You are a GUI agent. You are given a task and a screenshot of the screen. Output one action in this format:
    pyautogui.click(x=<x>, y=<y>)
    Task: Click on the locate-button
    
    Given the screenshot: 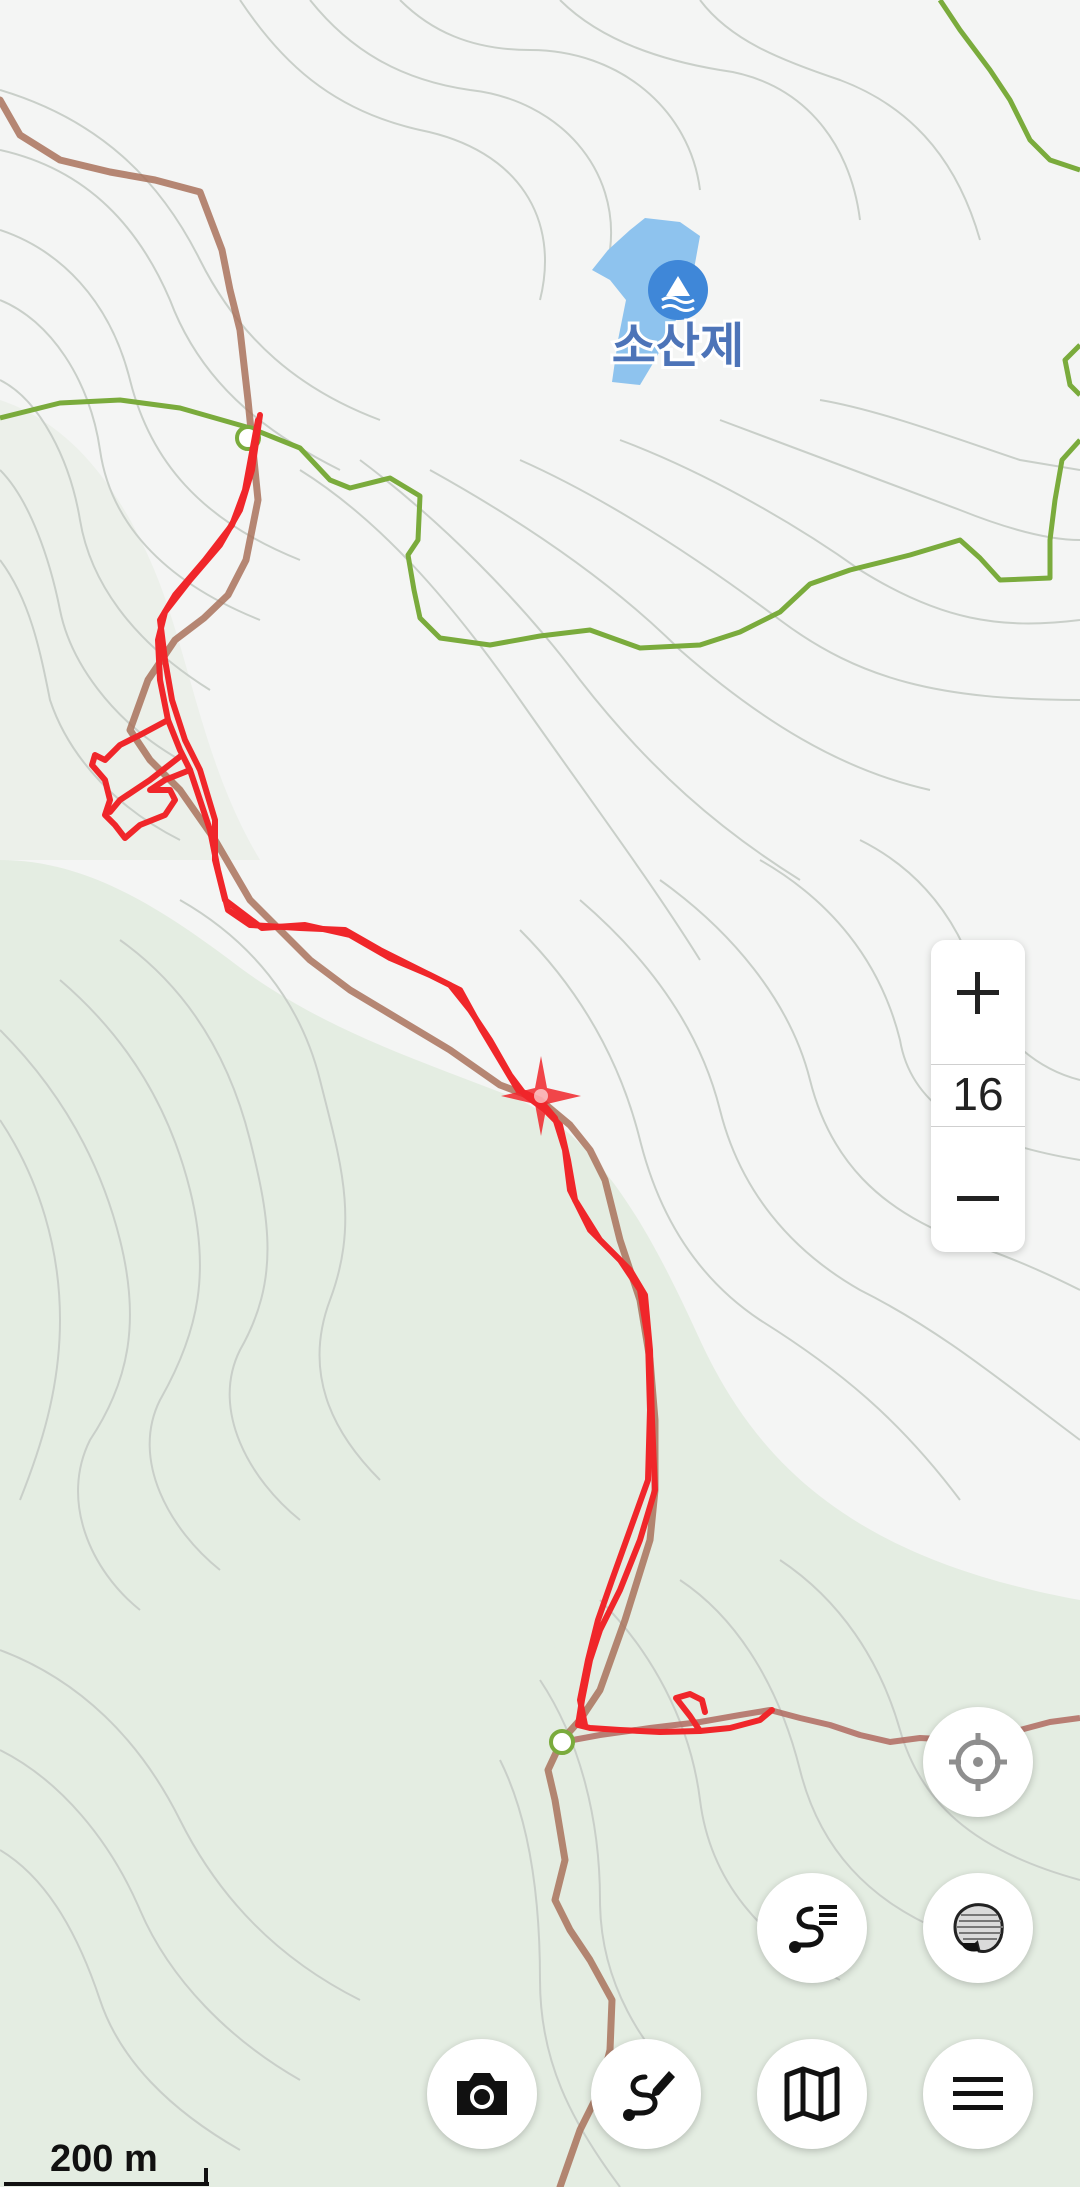 What is the action you would take?
    pyautogui.click(x=978, y=1762)
    